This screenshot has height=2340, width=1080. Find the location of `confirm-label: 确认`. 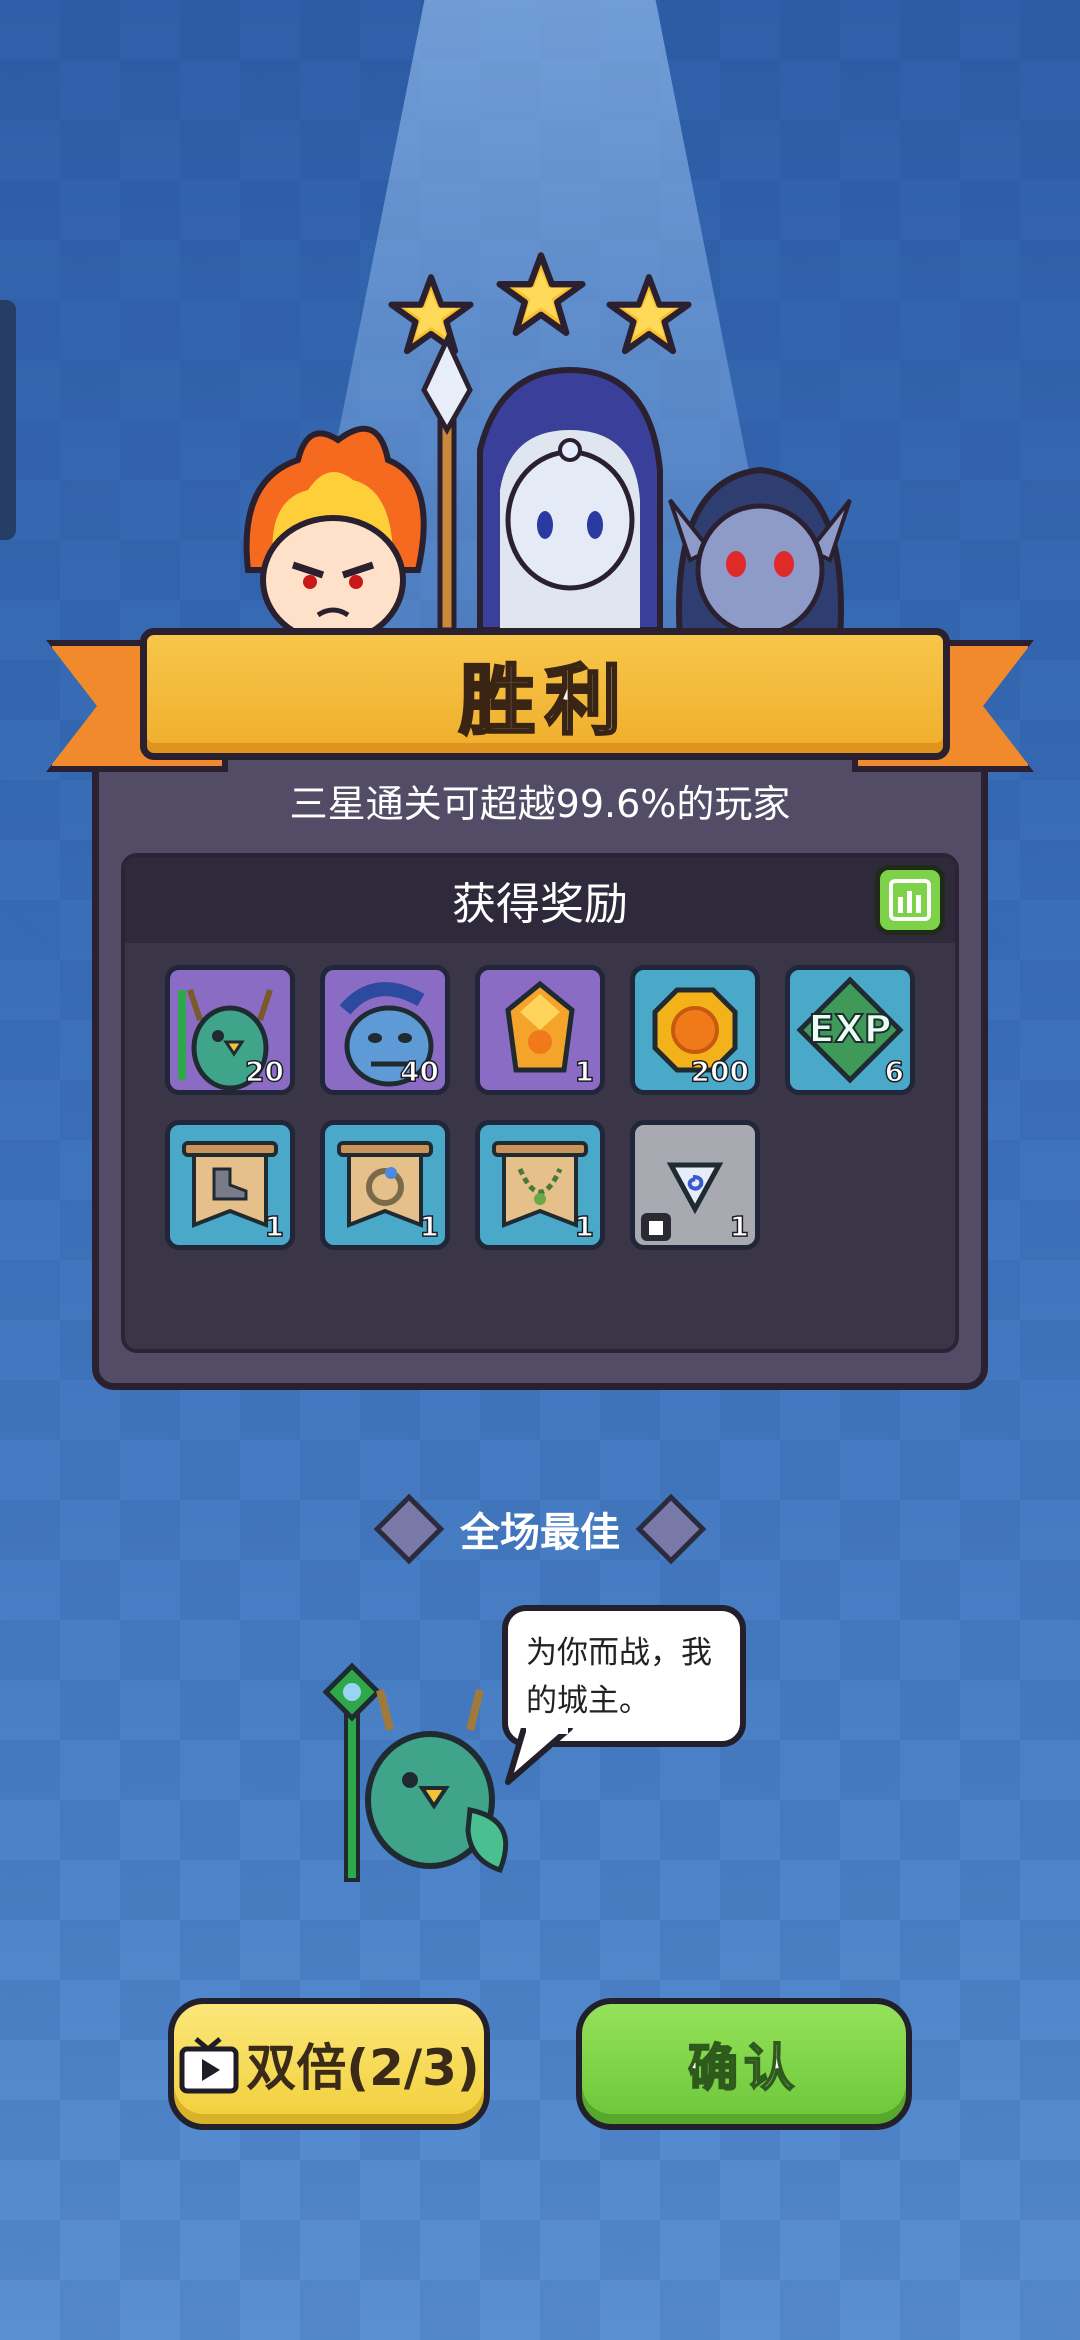

confirm-label: 确认 is located at coordinates (743, 2068).